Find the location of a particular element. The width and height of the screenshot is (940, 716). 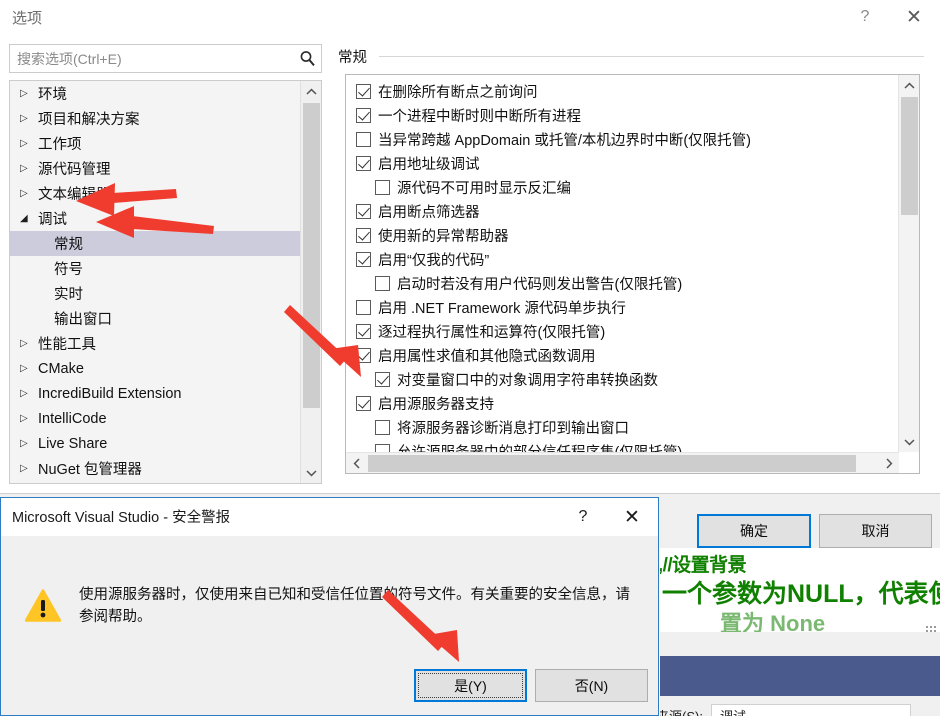

tree-item-12: ▷ IncrediBuild Extension is located at coordinates (155, 393).